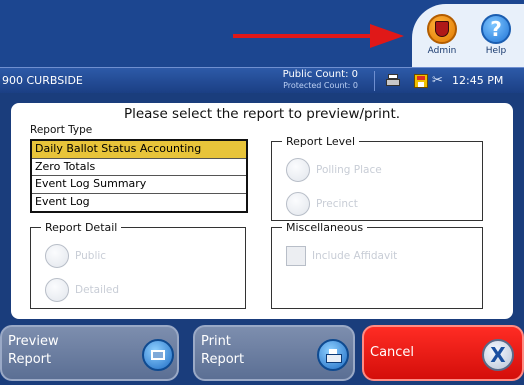 The image size is (524, 385). What do you see at coordinates (478, 80) in the screenshot?
I see `clock: 12:45 PM` at bounding box center [478, 80].